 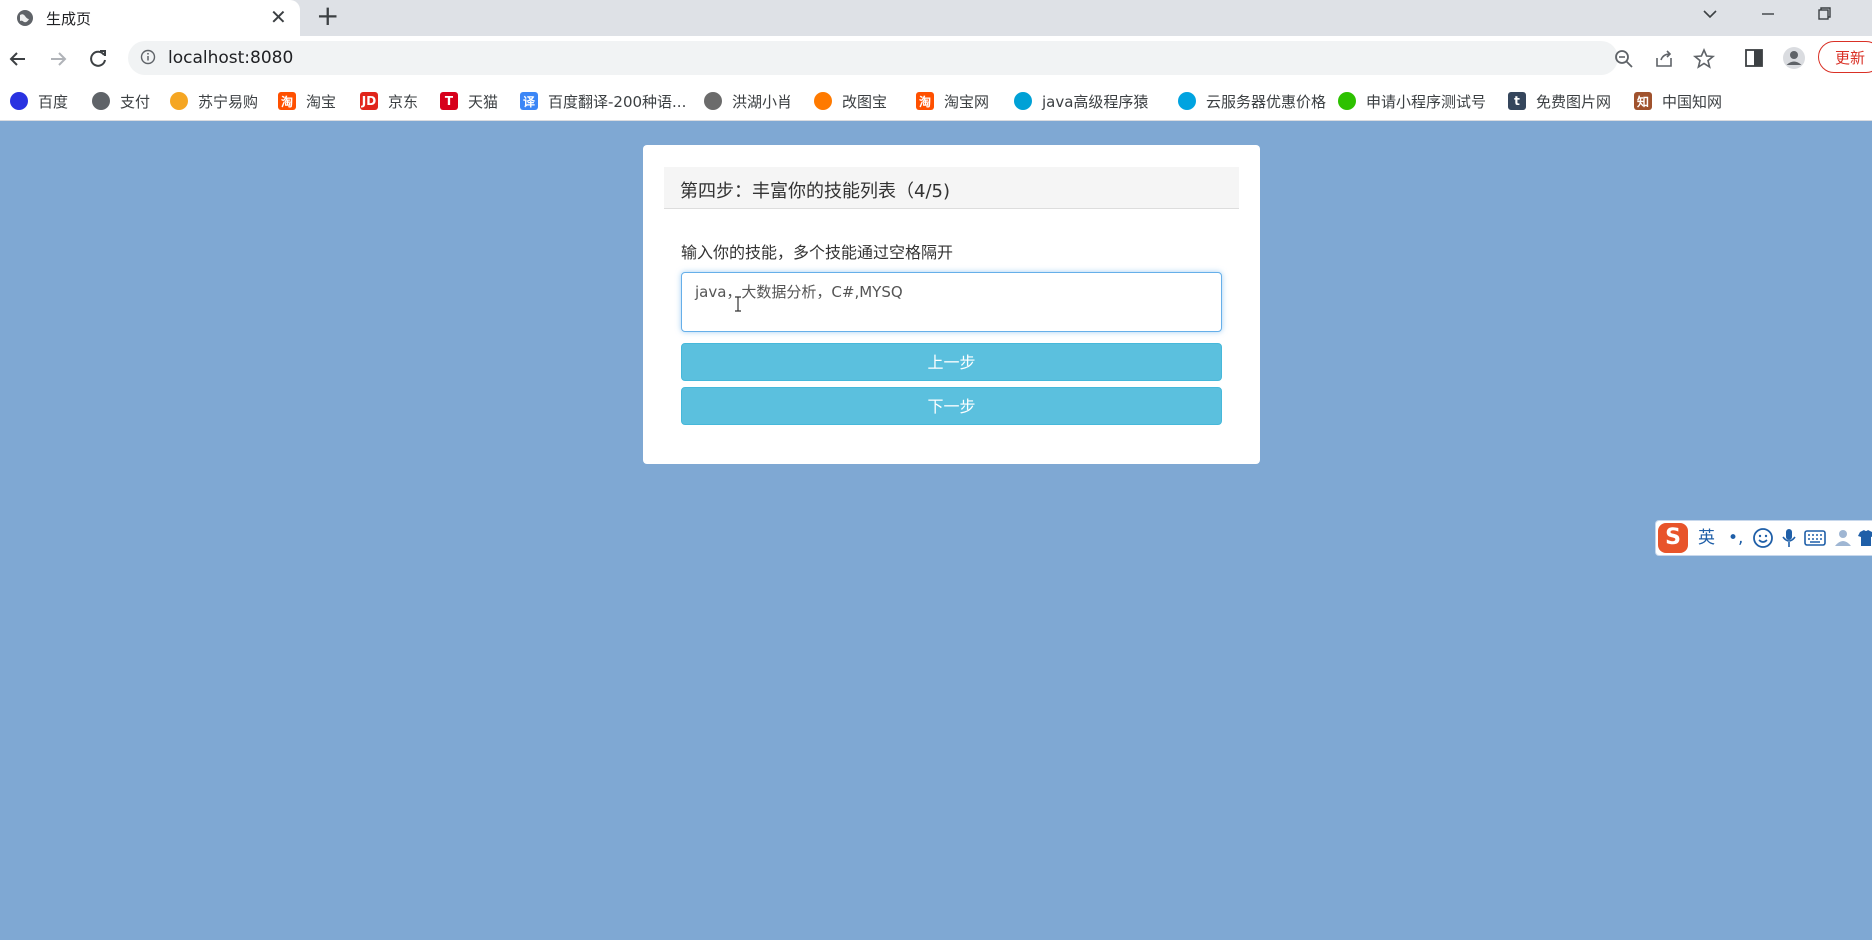 I want to click on tshirt-icon, so click(x=1865, y=538).